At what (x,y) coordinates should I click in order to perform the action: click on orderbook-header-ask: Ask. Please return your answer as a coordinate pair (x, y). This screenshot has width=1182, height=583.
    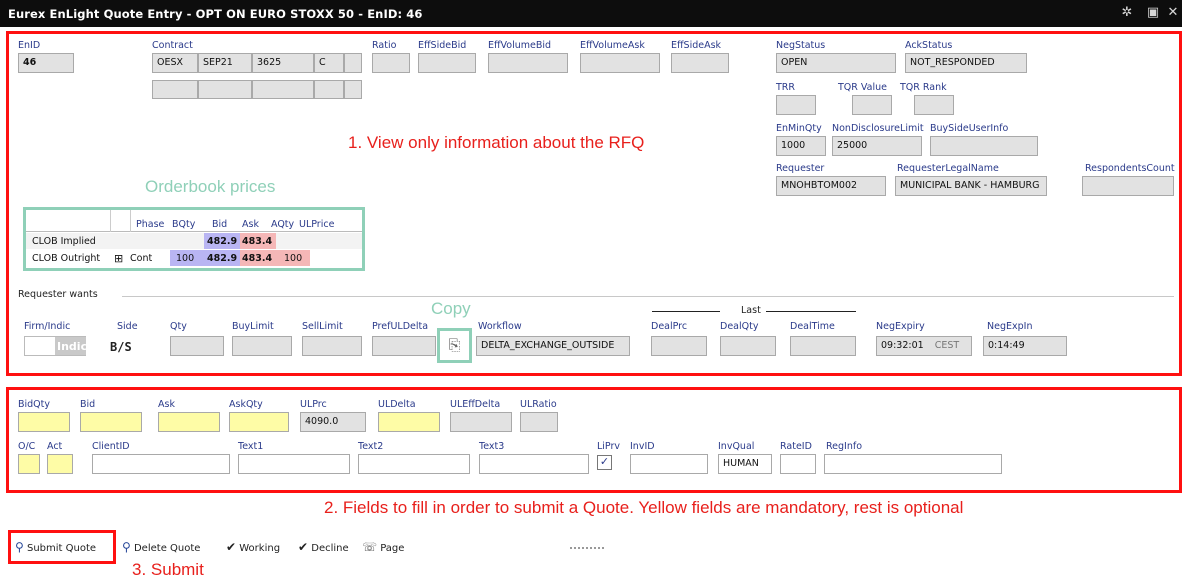
    Looking at the image, I should click on (250, 224).